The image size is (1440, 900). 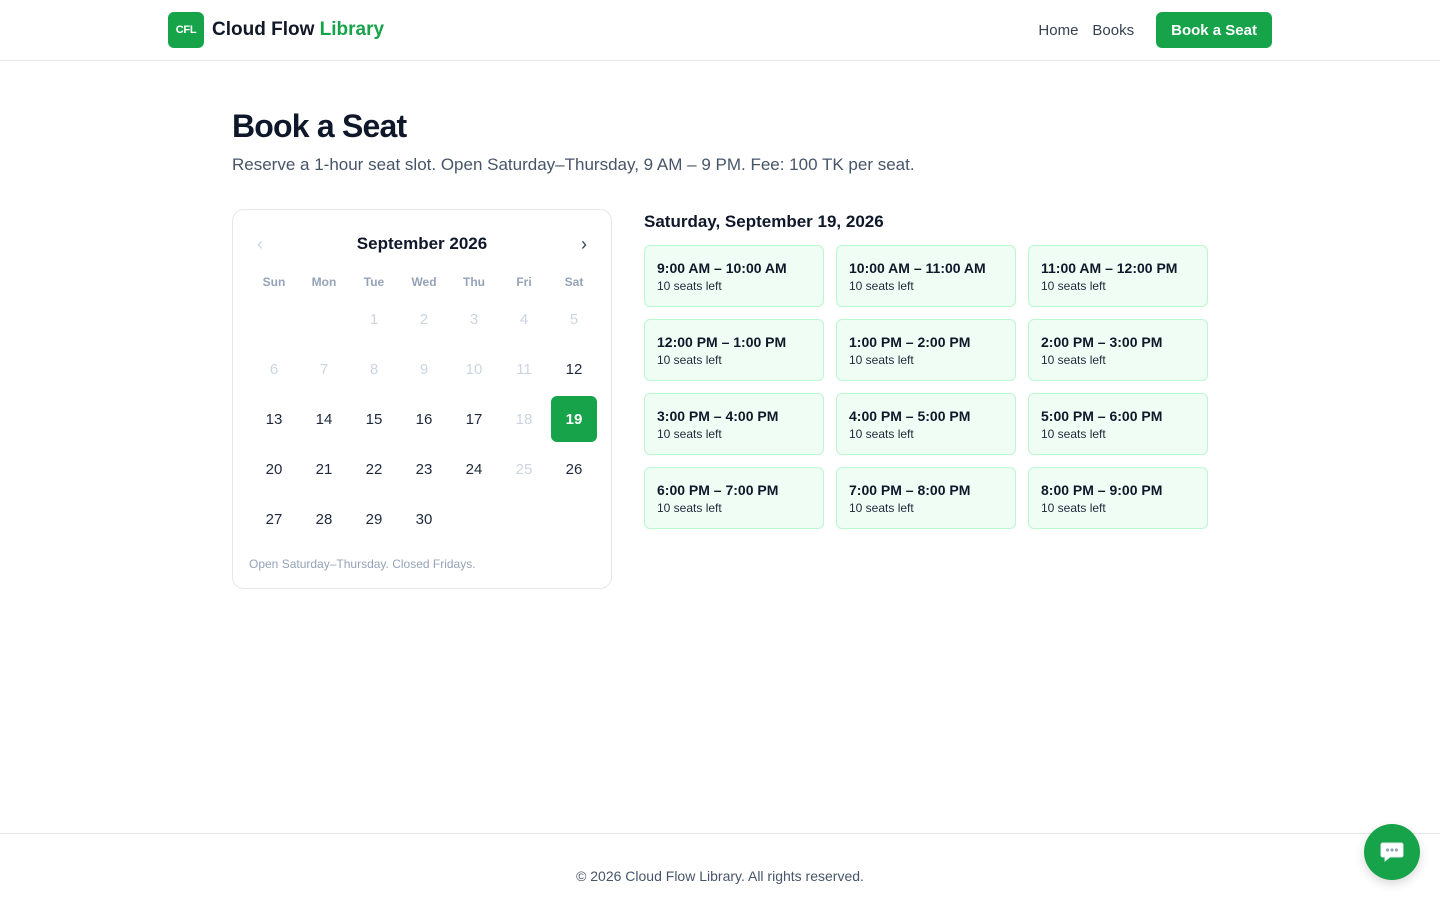 What do you see at coordinates (1113, 30) in the screenshot?
I see `nav-books-link: Books` at bounding box center [1113, 30].